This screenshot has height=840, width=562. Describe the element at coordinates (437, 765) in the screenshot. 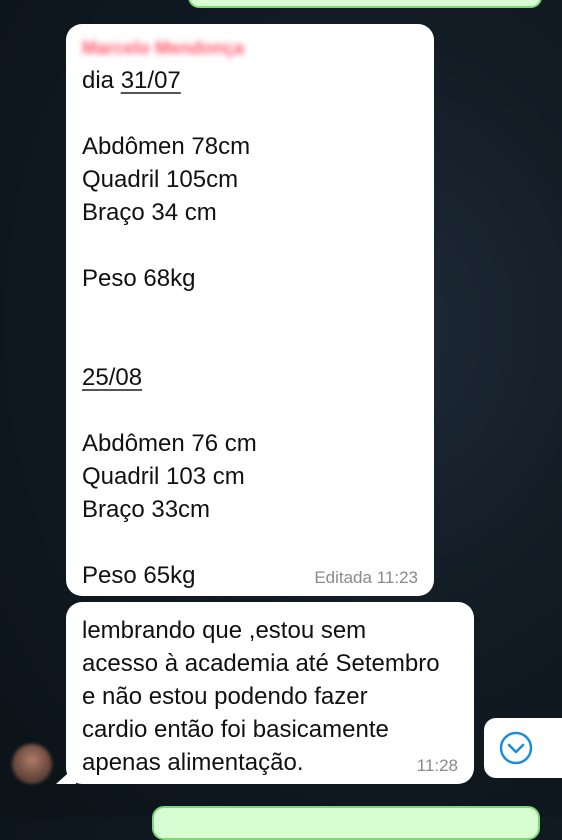

I see `message-time: 11:28` at that location.